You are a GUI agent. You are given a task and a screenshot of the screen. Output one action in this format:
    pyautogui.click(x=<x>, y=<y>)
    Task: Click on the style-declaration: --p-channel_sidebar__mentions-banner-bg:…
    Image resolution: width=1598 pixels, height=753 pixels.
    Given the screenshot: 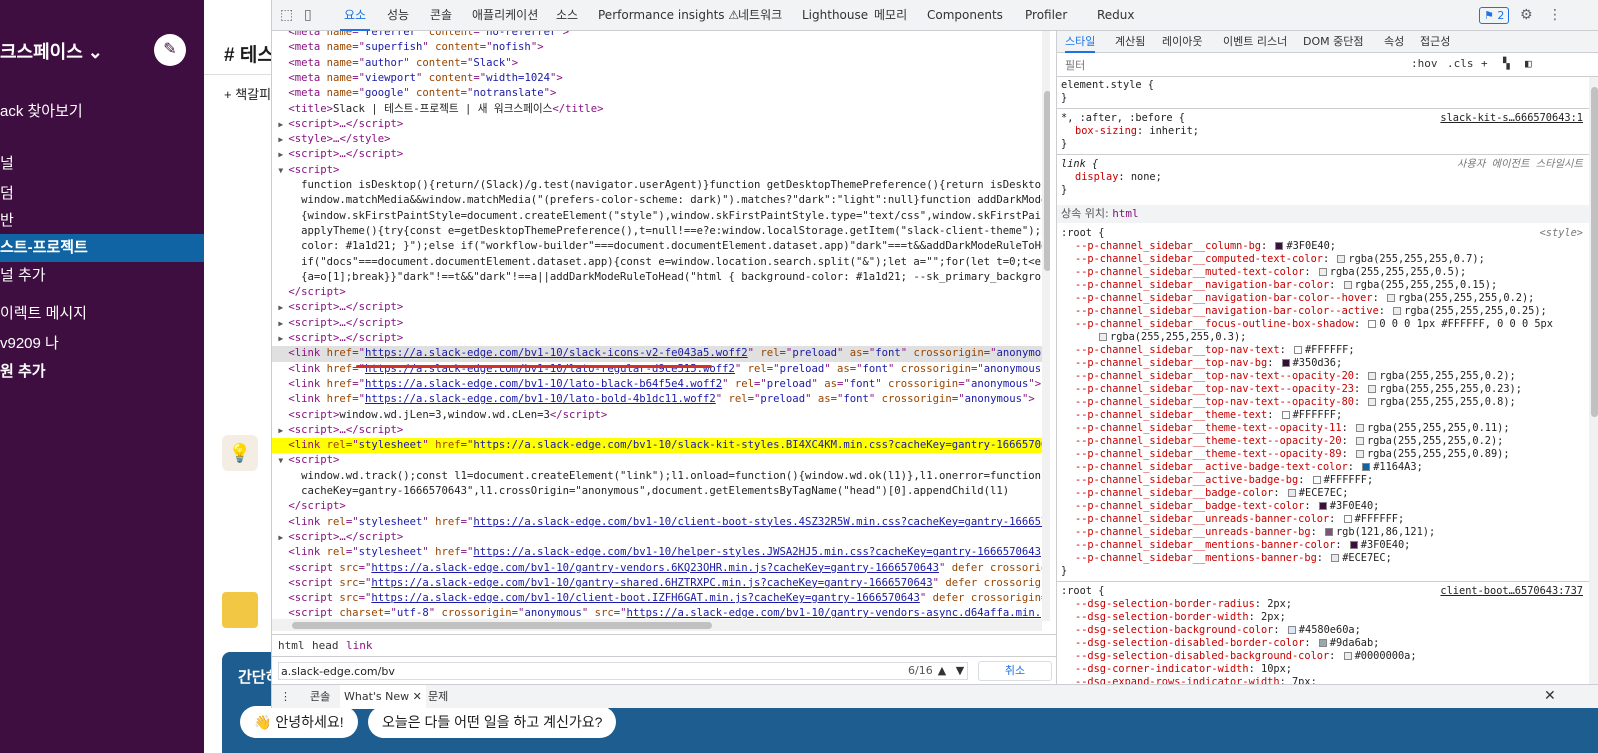 What is the action you would take?
    pyautogui.click(x=1323, y=558)
    